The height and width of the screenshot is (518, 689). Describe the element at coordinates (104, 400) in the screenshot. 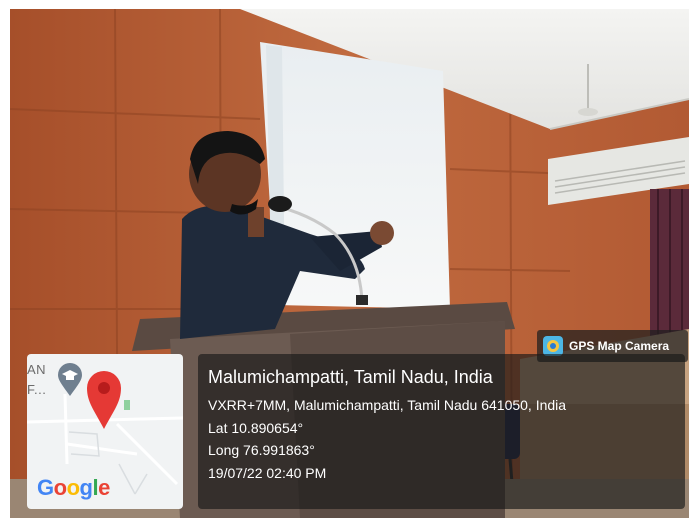

I see `location-pin-icon` at that location.